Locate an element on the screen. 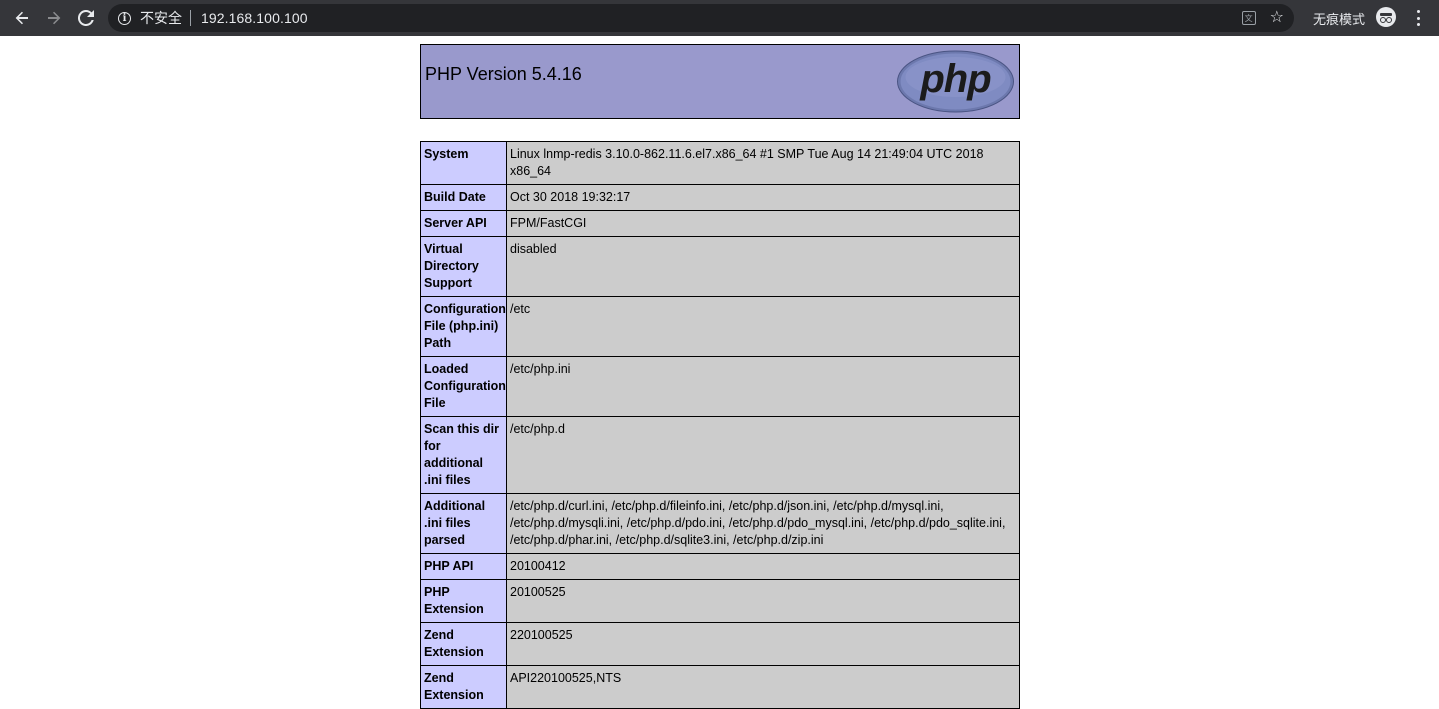 The image size is (1439, 709). row-key: Build Date is located at coordinates (463, 197).